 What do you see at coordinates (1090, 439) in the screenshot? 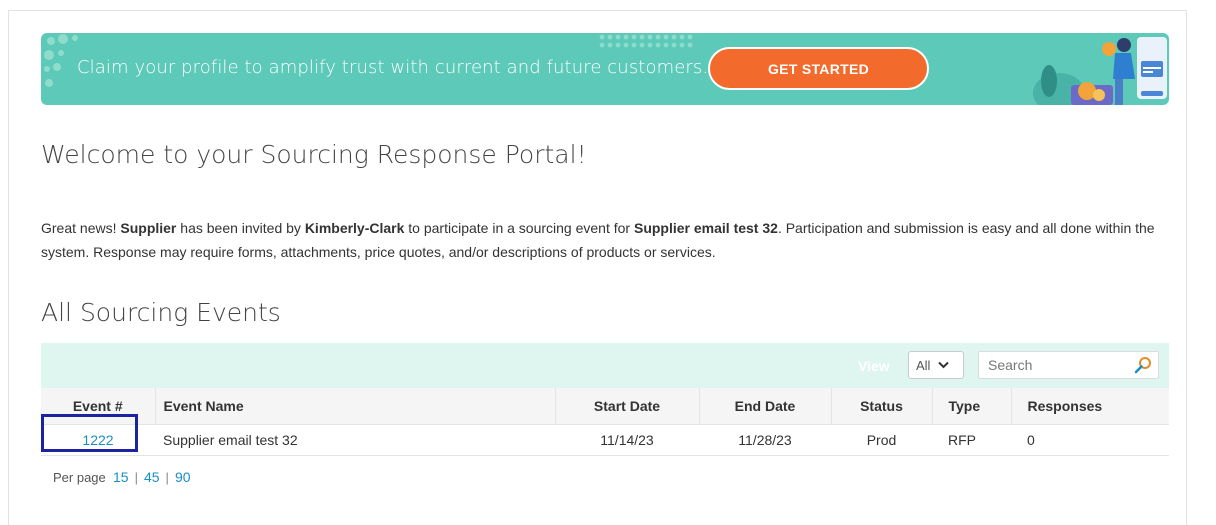
I see `responses-cell: 0` at bounding box center [1090, 439].